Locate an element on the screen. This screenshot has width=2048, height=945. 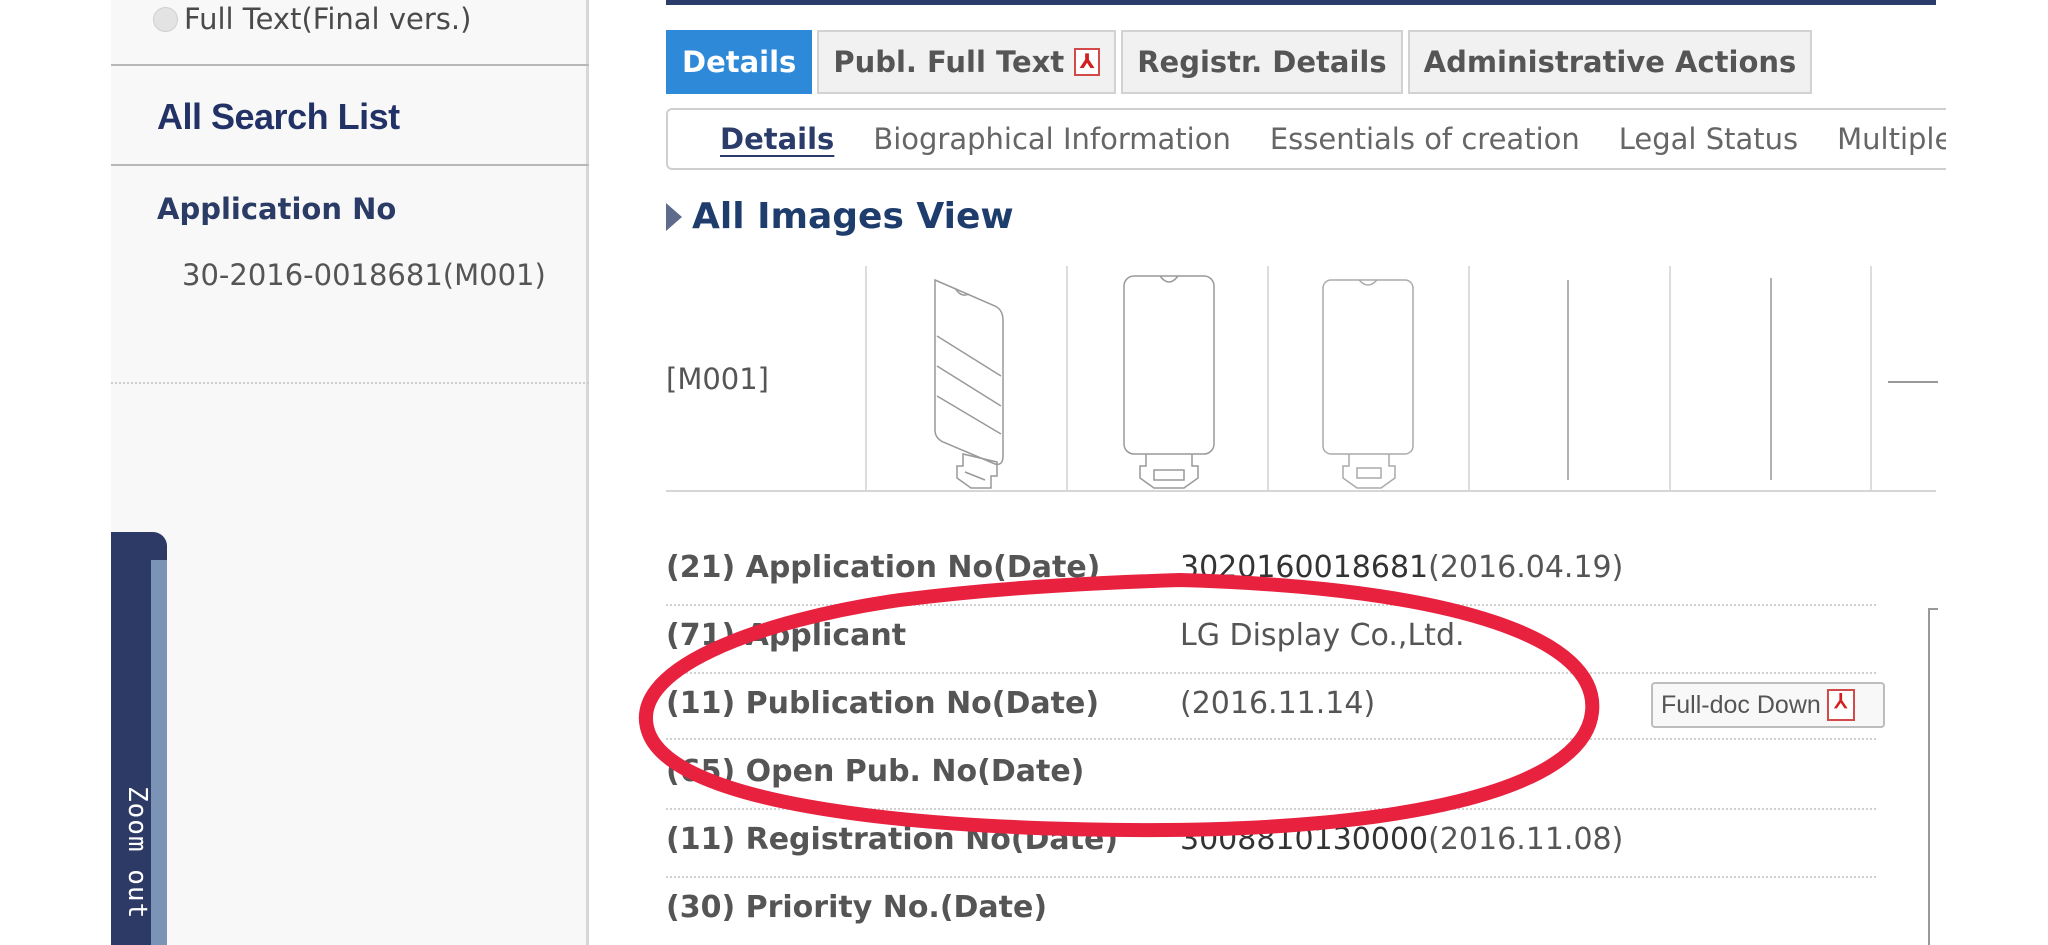
subnav-details: Details is located at coordinates (777, 139).